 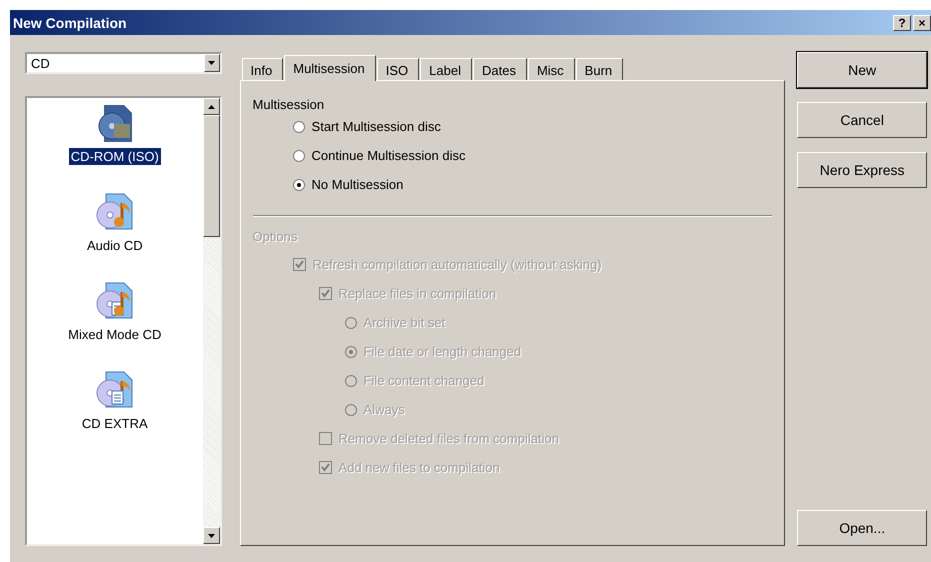 I want to click on compilation-item: Audio CD, so click(x=114, y=245).